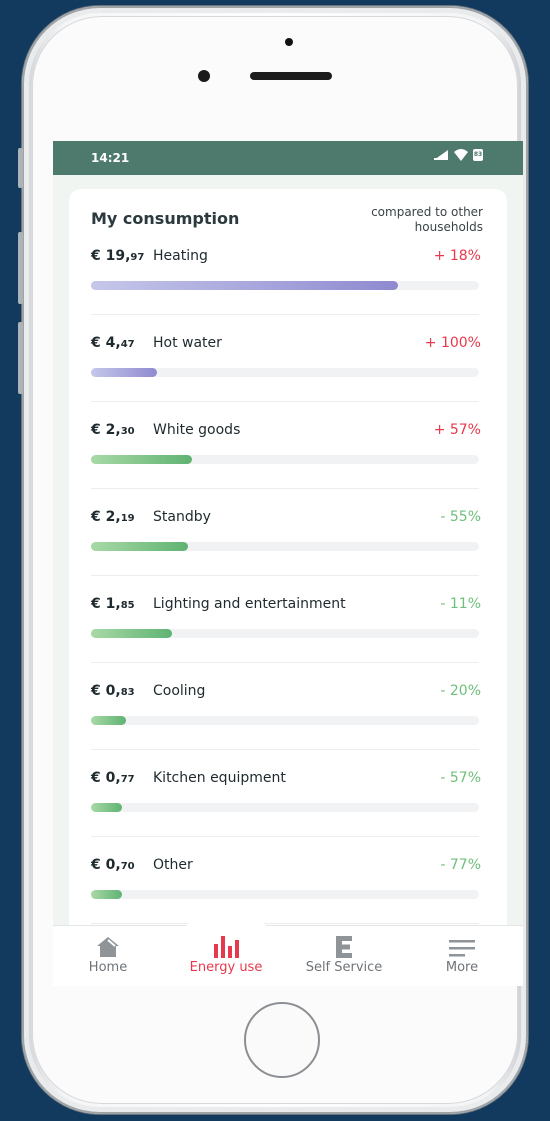 The image size is (550, 1121). Describe the element at coordinates (20, 168) in the screenshot. I see `silent-switch` at that location.